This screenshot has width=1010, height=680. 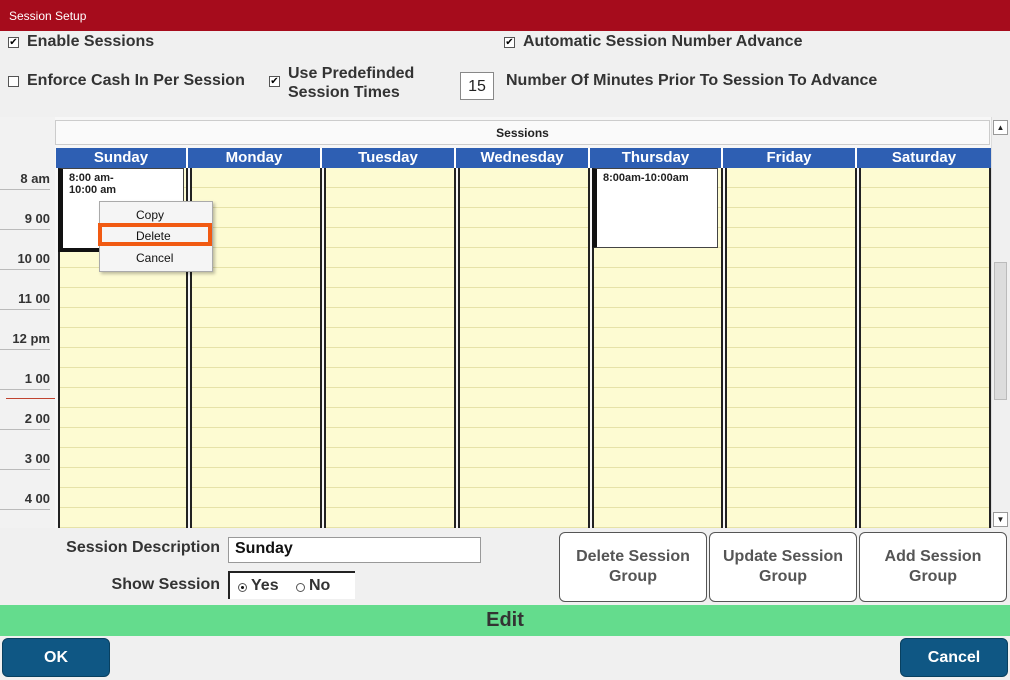 What do you see at coordinates (1000, 127) in the screenshot?
I see `scroll-up-icon: ▲` at bounding box center [1000, 127].